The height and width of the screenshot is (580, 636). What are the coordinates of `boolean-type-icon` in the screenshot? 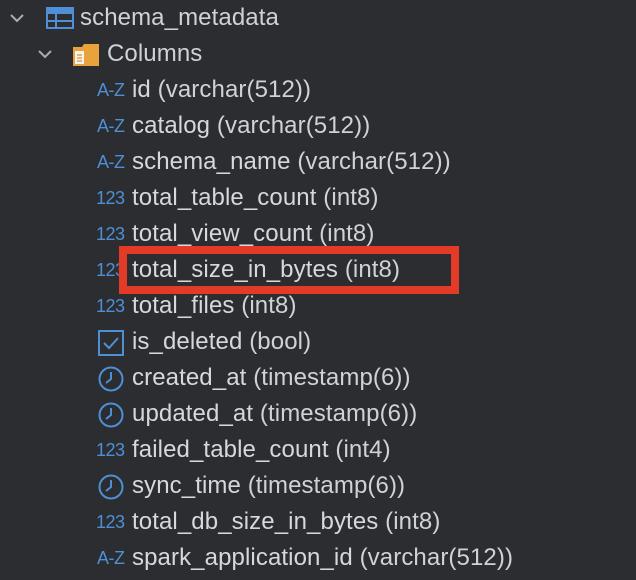 It's located at (111, 343).